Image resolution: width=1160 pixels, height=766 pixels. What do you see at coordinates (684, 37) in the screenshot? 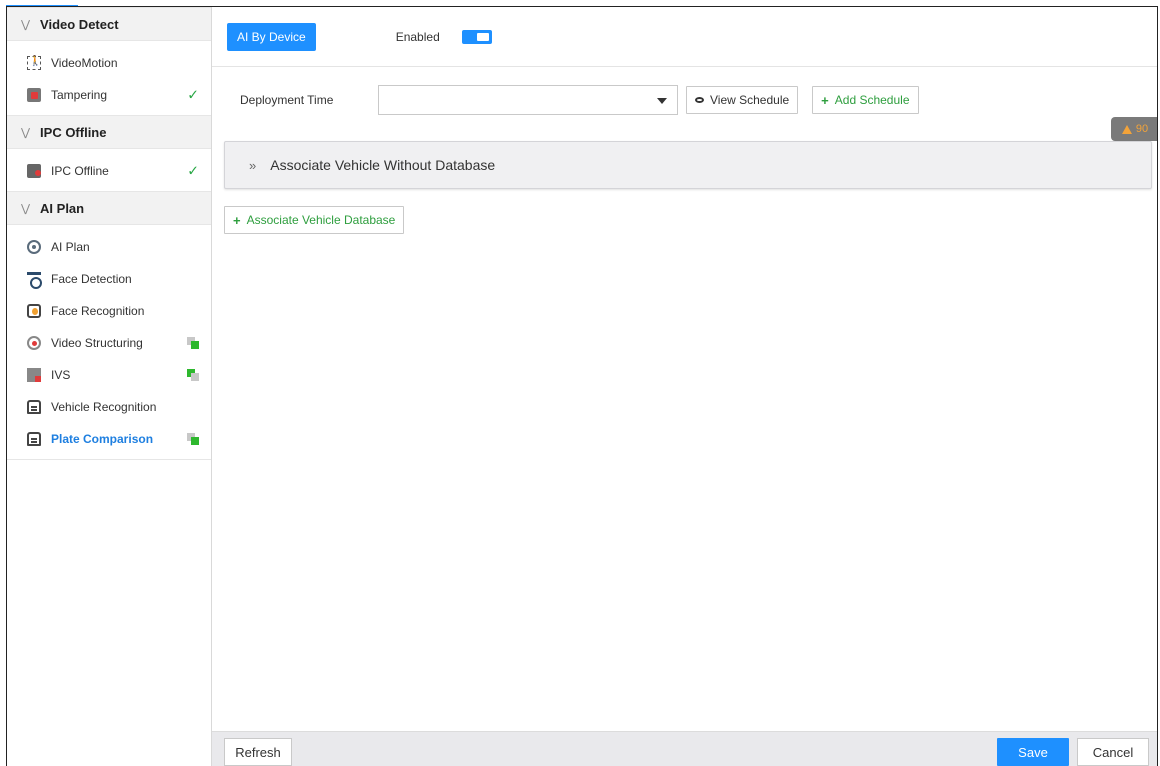
I see `mode-row: AI By Device Enabled` at bounding box center [684, 37].